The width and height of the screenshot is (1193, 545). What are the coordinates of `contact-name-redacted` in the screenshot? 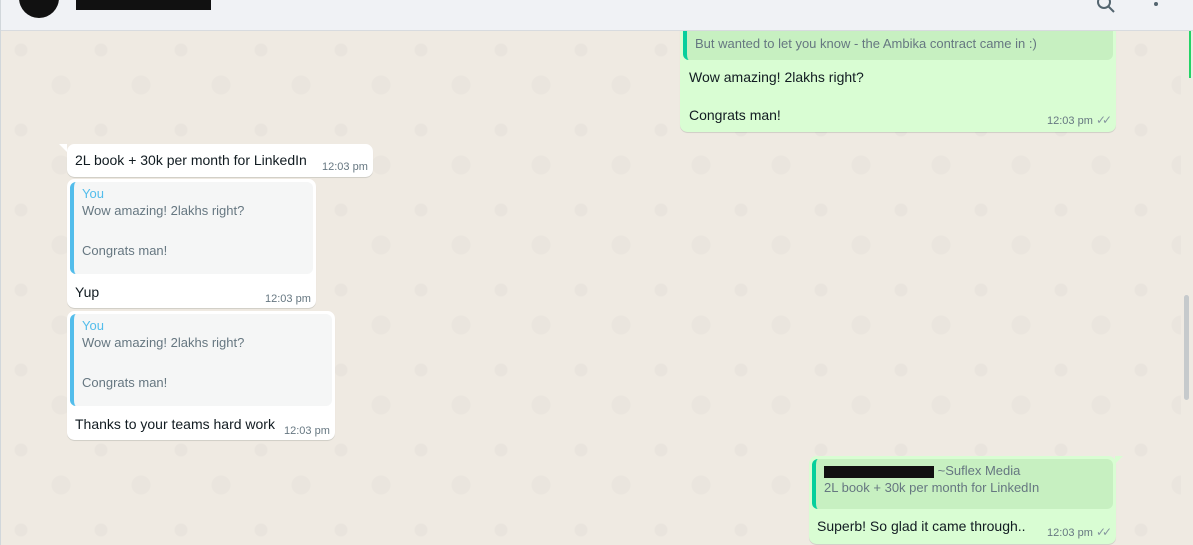 It's located at (143, 5).